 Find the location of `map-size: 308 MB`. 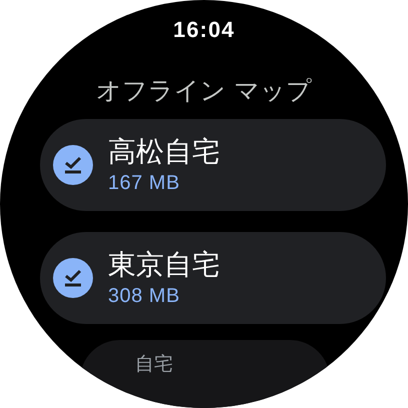

map-size: 308 MB is located at coordinates (144, 296).